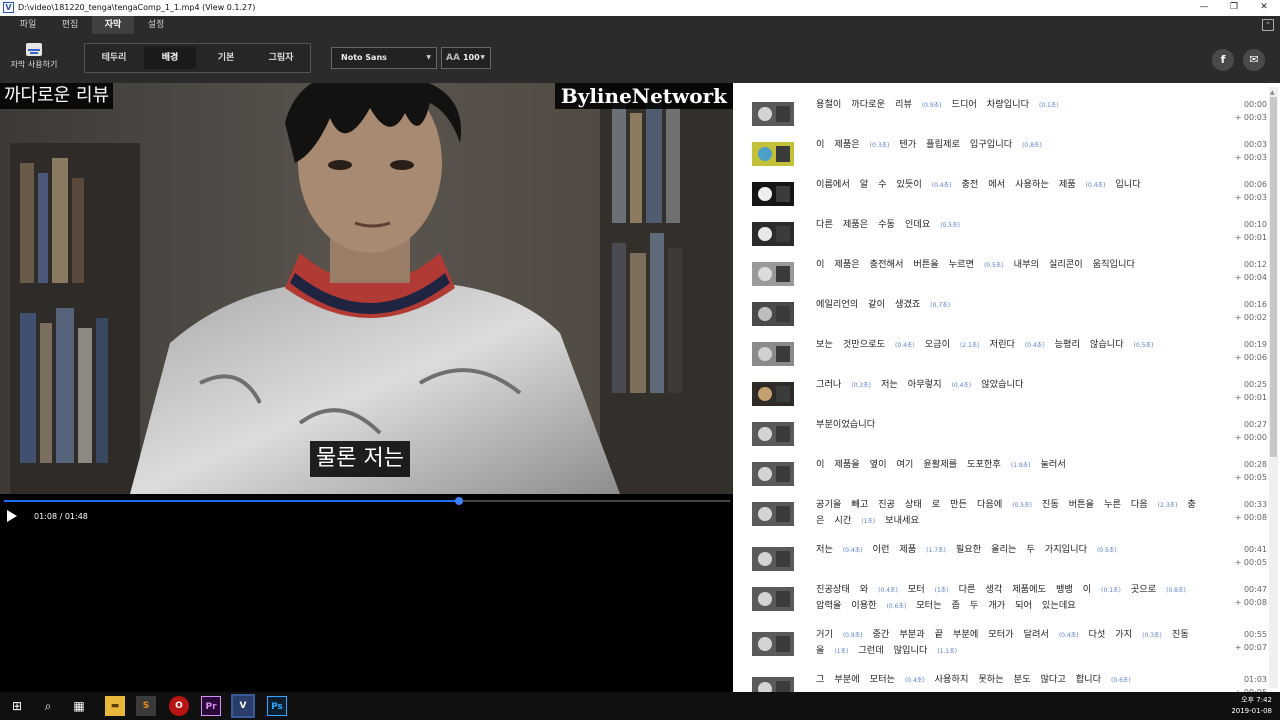 This screenshot has width=1280, height=720. I want to click on close-button: ✕, so click(1264, 8).